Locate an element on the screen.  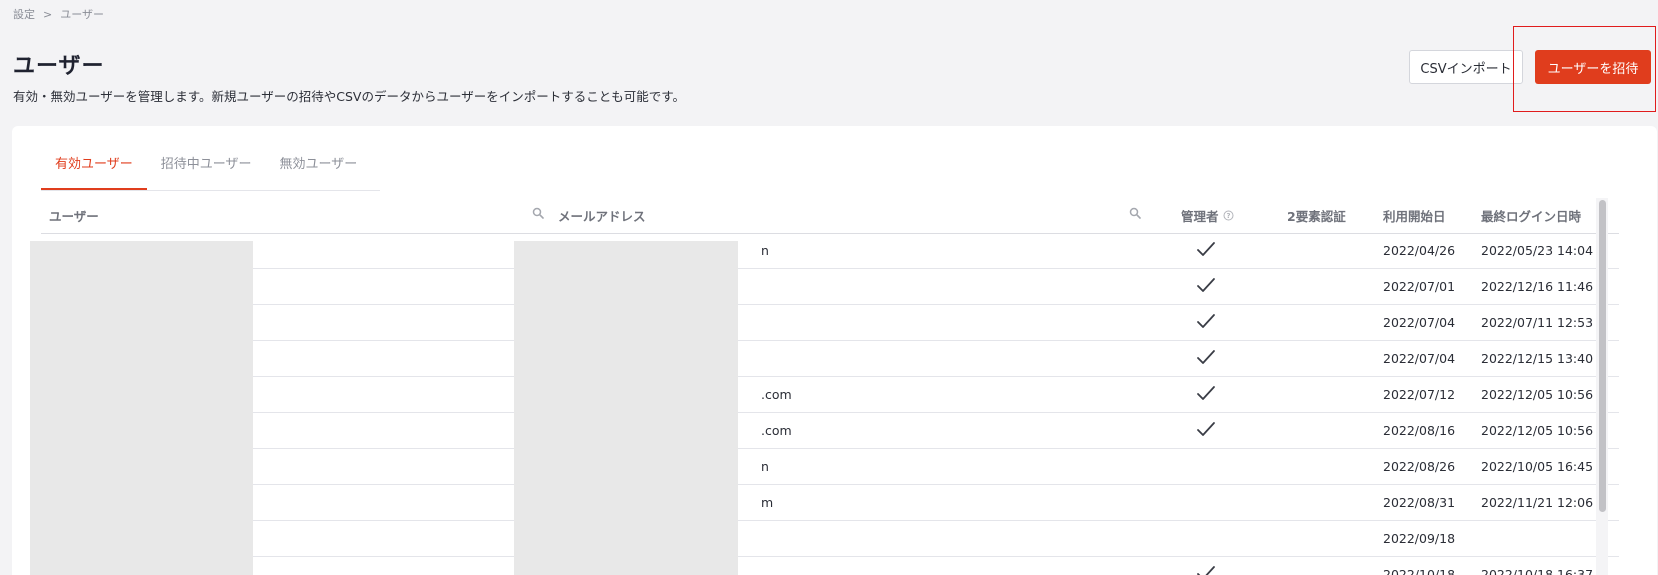
tab-disabled-users: 無効ユーザー is located at coordinates (319, 170).